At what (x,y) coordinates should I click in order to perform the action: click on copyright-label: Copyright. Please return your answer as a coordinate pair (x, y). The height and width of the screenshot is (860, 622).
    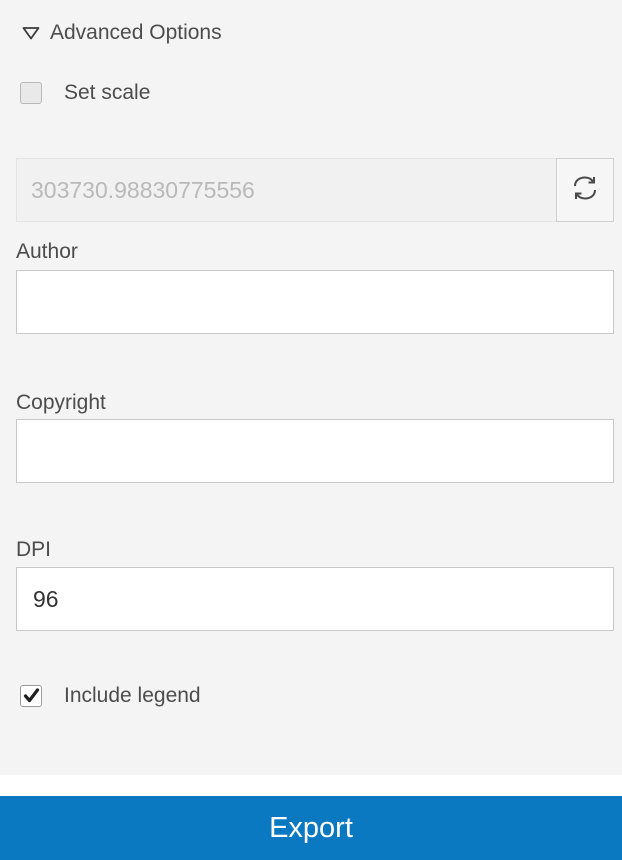
    Looking at the image, I should click on (61, 402).